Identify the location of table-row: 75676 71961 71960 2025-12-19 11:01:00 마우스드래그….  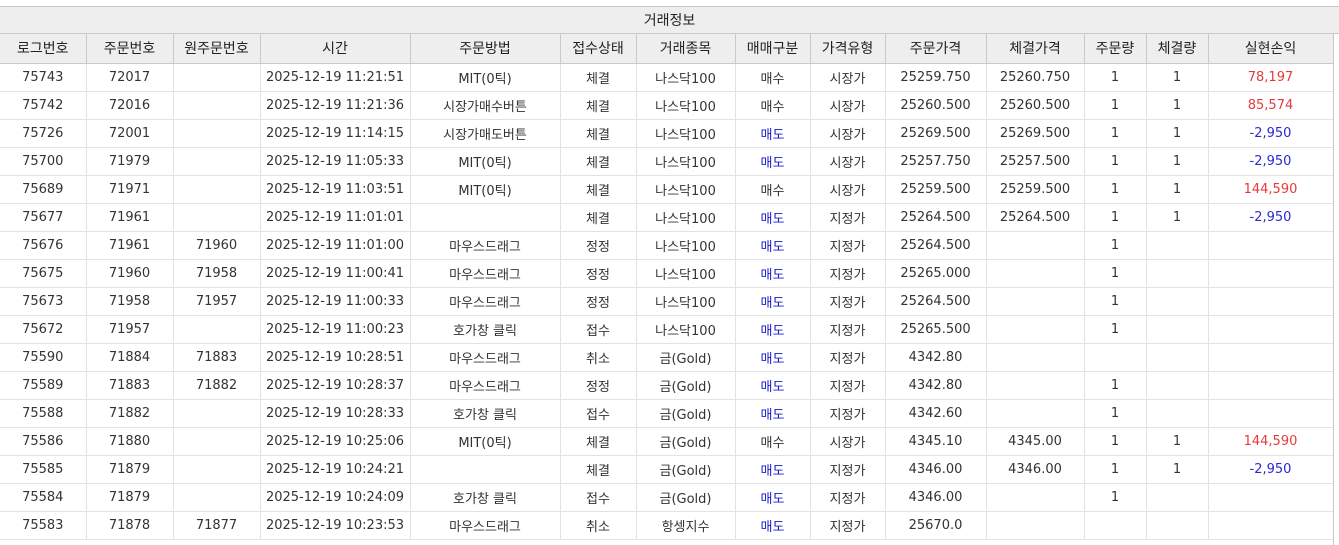
(667, 245).